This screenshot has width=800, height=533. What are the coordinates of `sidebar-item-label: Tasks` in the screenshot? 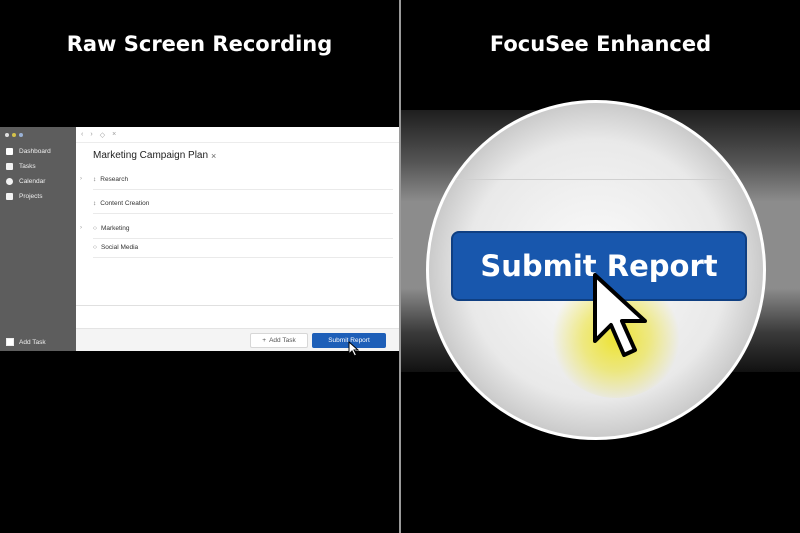 It's located at (27, 166).